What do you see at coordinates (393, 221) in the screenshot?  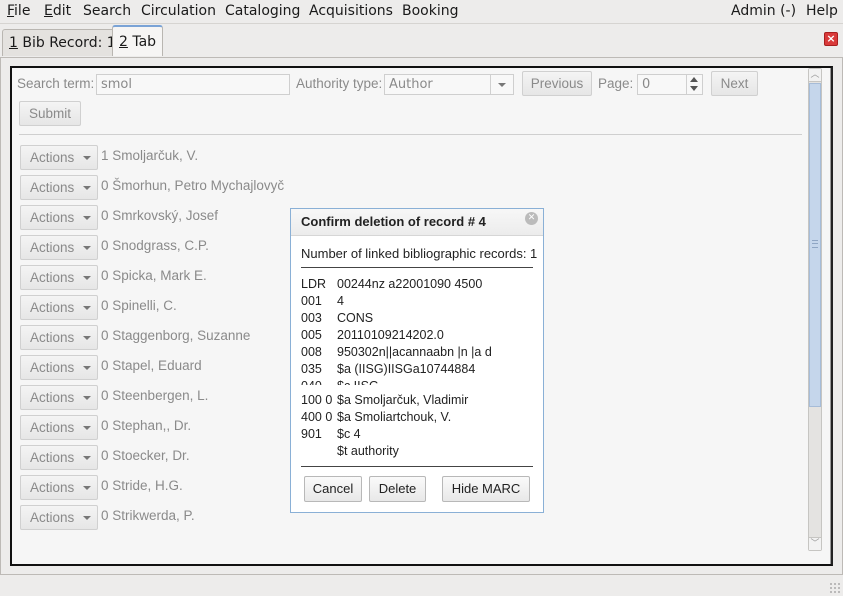 I see `dialog-title: Confirm deletion of record # 4` at bounding box center [393, 221].